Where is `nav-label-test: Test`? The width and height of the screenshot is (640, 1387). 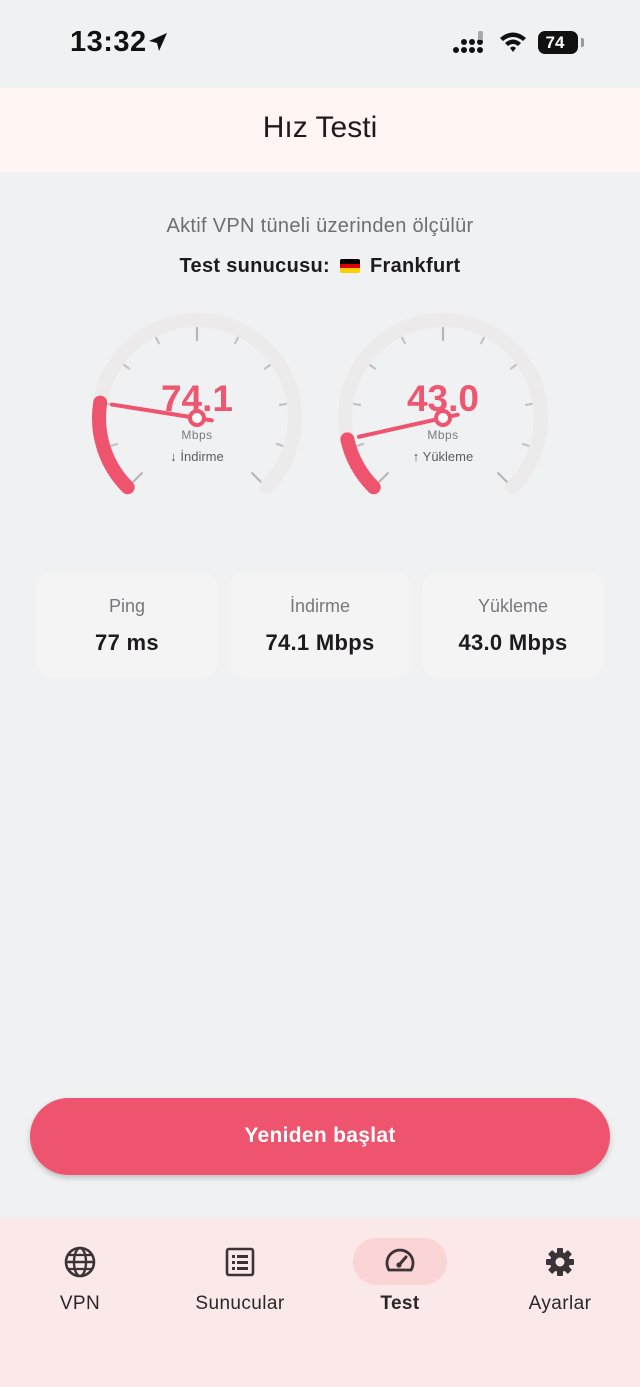
nav-label-test: Test is located at coordinates (400, 1303).